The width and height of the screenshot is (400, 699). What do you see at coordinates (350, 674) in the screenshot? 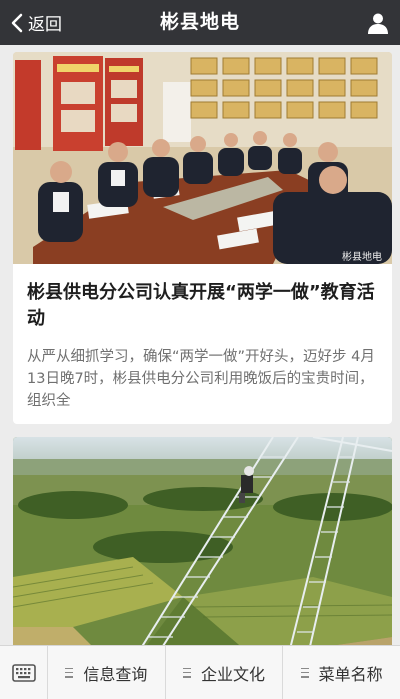
I see `menu-item-label: 菜单名称` at bounding box center [350, 674].